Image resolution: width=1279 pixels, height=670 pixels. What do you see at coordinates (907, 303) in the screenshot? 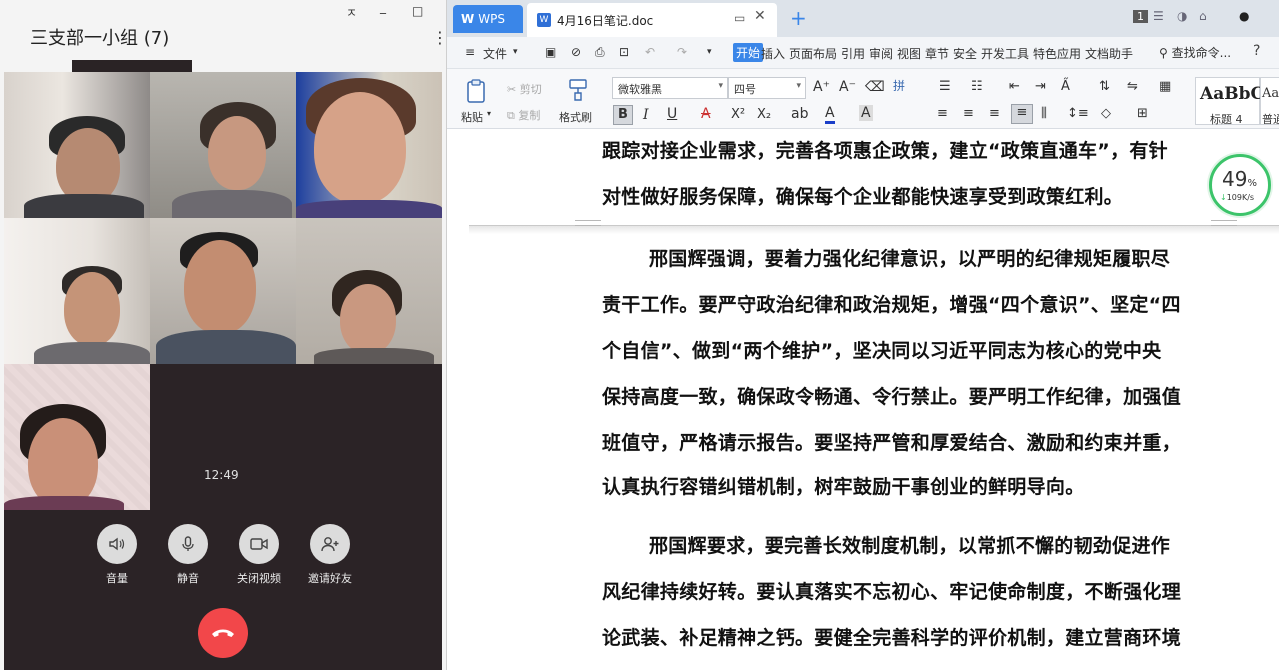
I see `doc-text-line: 责干工作。要严守政治纪律和政治规矩，增强“四个意识”、坚定“四` at bounding box center [907, 303].